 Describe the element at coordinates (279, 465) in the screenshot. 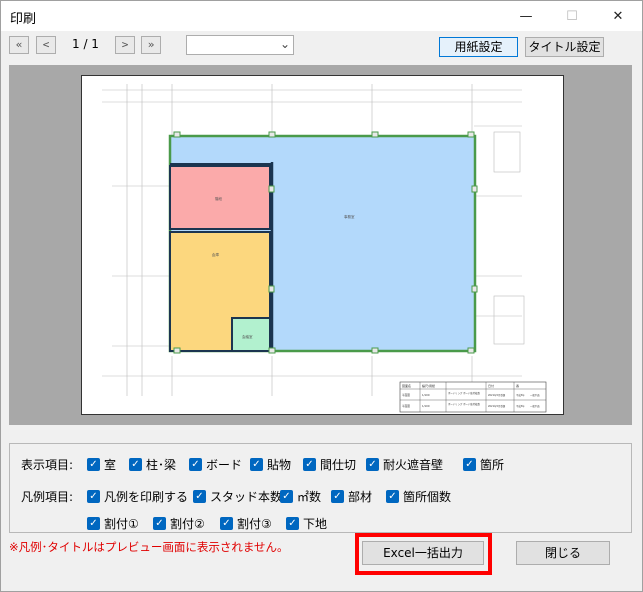

I see `checkbox-label: 貼物` at that location.